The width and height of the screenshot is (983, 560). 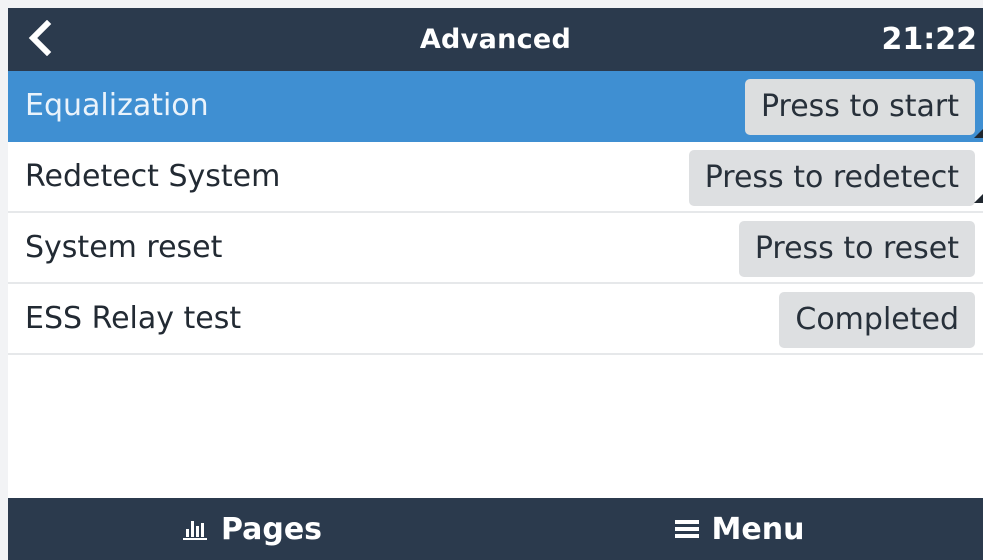 What do you see at coordinates (195, 529) in the screenshot?
I see `bar-chart-icon` at bounding box center [195, 529].